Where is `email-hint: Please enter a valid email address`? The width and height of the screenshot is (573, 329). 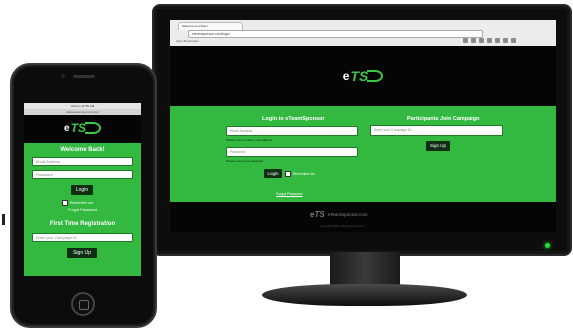 email-hint: Please enter a valid email address is located at coordinates (249, 140).